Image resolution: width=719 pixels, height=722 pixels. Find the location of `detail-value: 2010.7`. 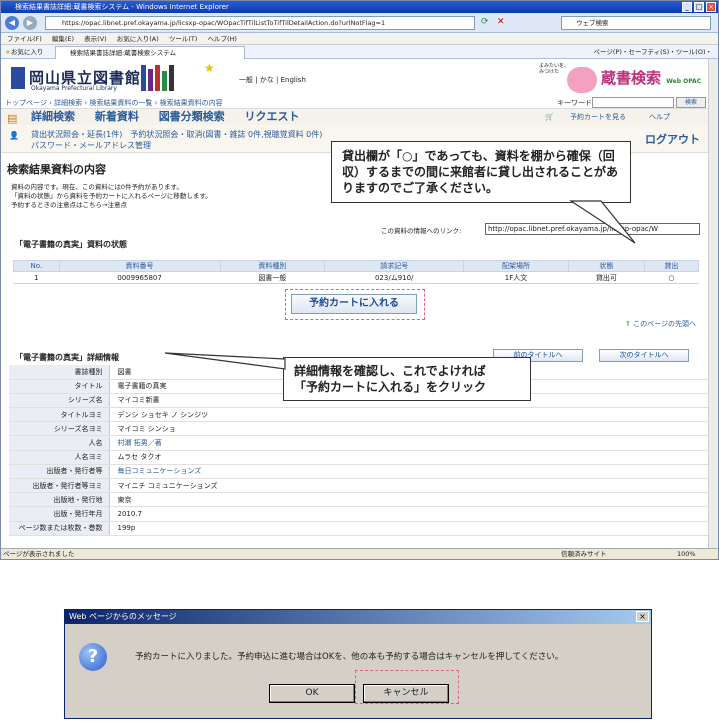

detail-value: 2010.7 is located at coordinates (409, 514).